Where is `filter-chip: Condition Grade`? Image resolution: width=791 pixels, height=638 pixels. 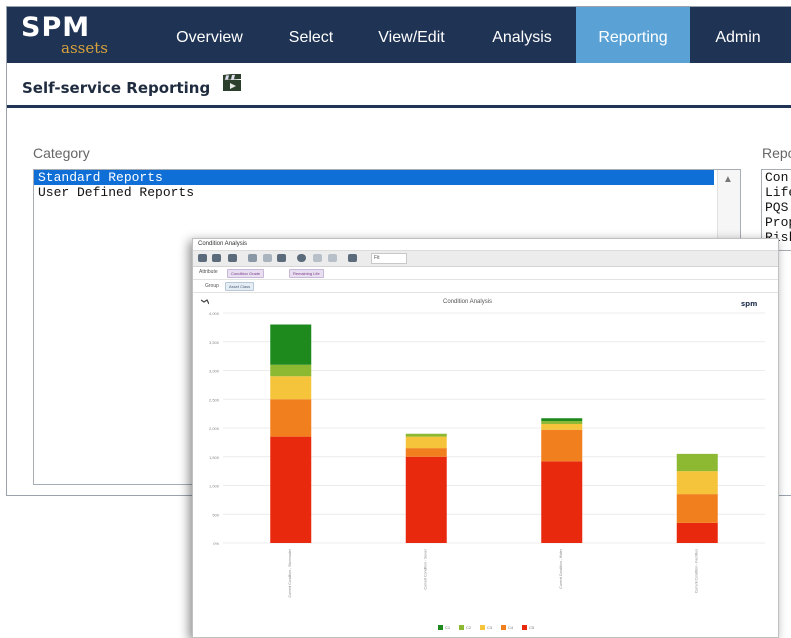 filter-chip: Condition Grade is located at coordinates (246, 273).